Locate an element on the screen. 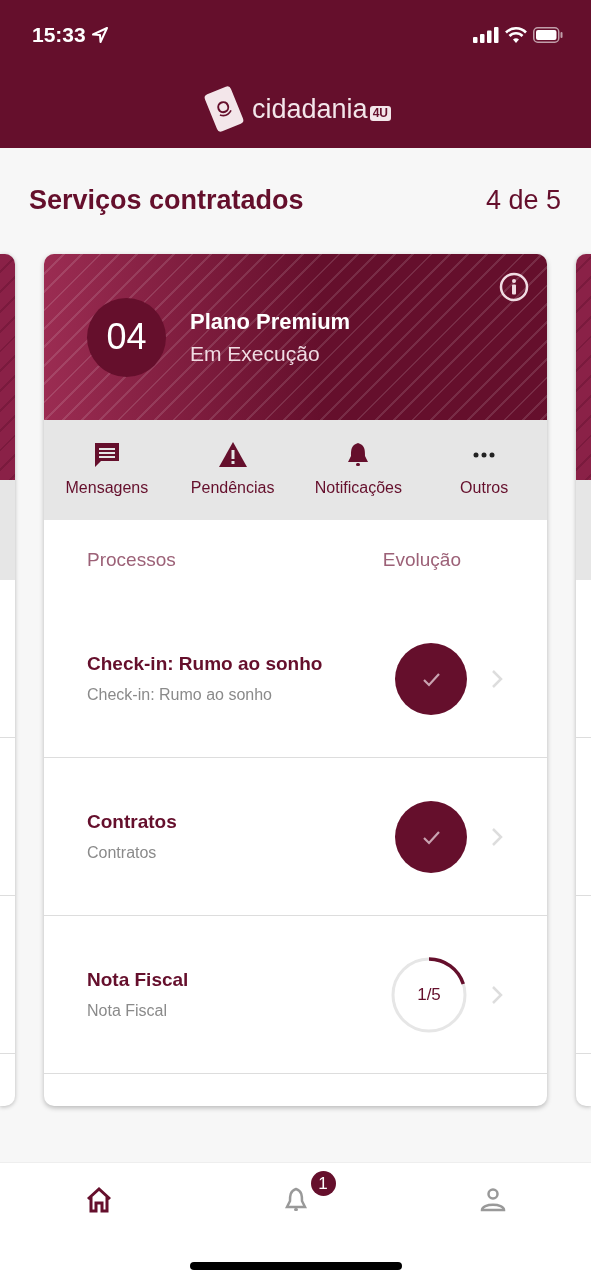  page-counter: 4 de 5 is located at coordinates (523, 200).